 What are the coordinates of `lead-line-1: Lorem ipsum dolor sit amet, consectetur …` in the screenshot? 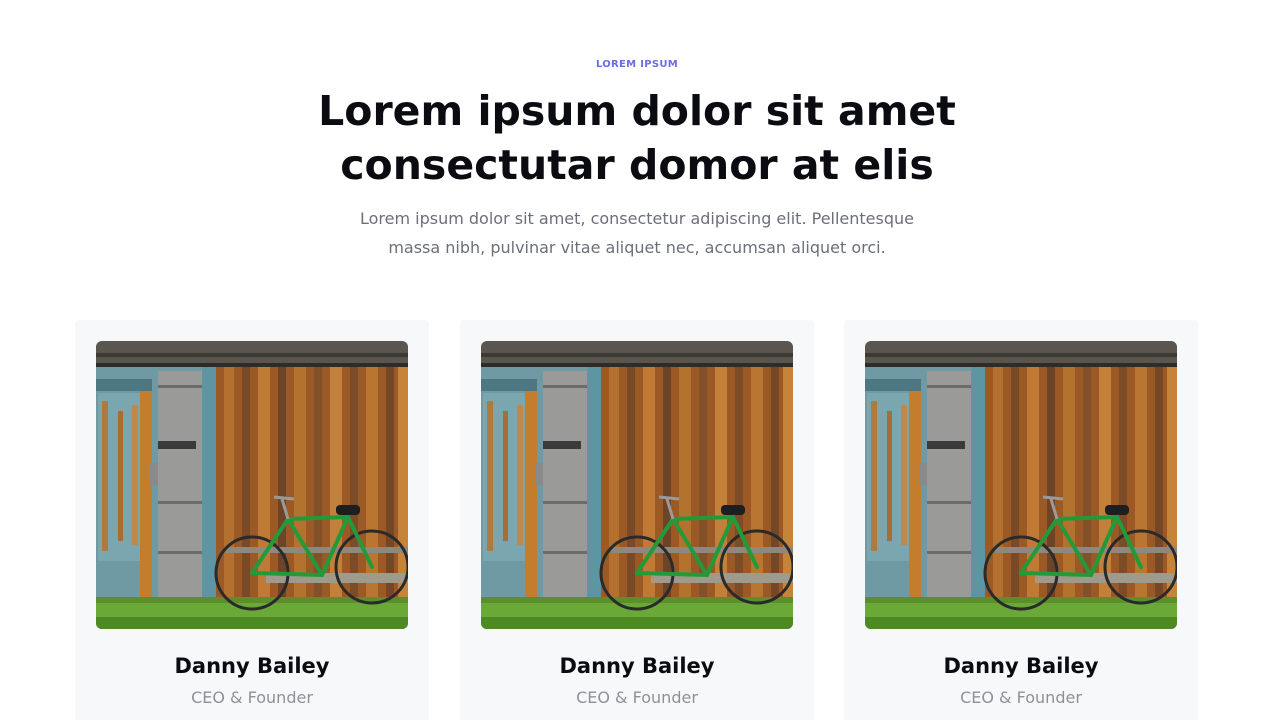 It's located at (636, 218).